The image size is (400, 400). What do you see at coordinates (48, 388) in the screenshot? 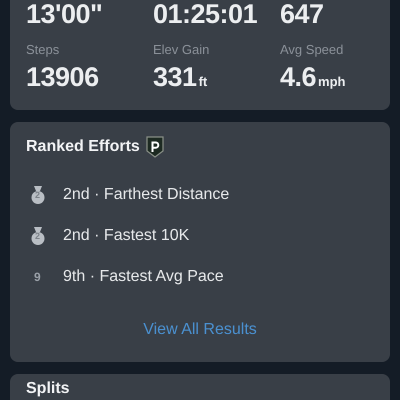
I see `card-title: Splits` at bounding box center [48, 388].